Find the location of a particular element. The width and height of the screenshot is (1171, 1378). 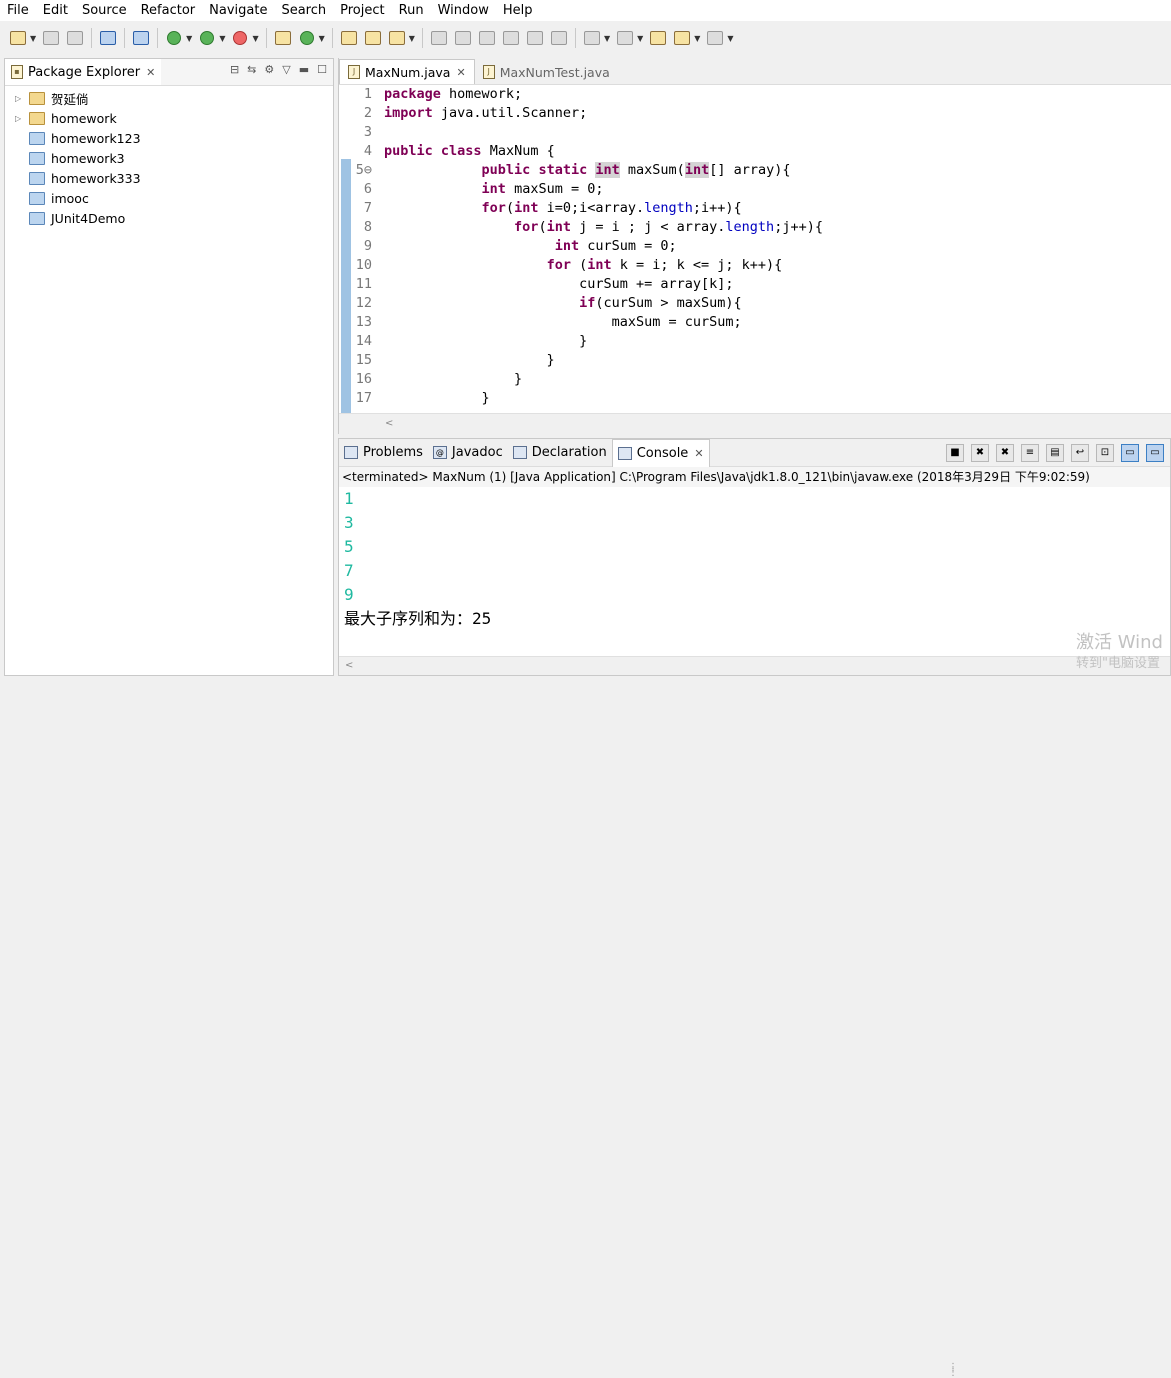

clear-console-icon: ▤ is located at coordinates (1055, 453).